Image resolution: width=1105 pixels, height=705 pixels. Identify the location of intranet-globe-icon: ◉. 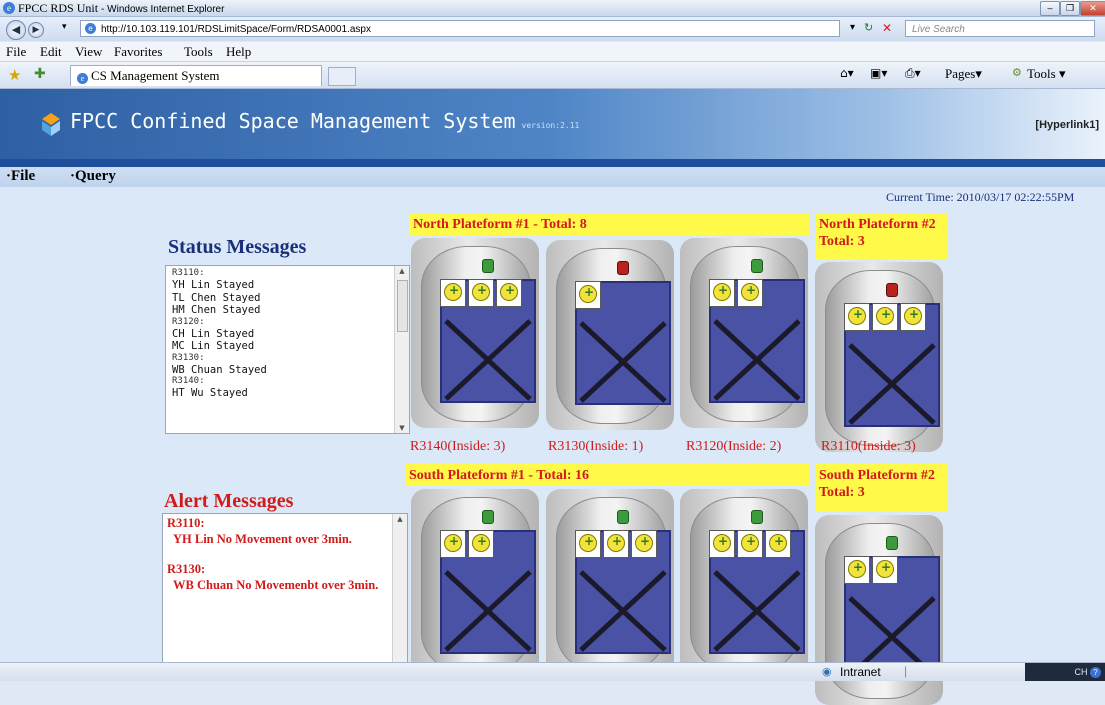
(827, 671).